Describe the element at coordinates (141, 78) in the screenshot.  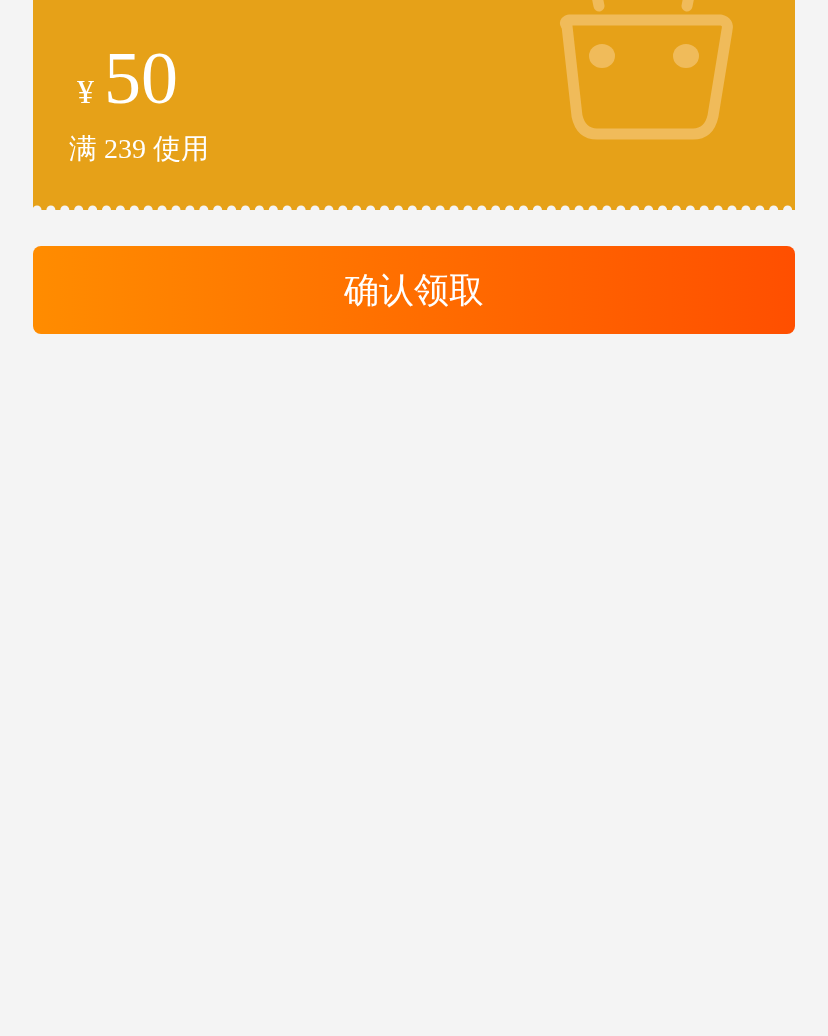
I see `coupon-amount: 50` at that location.